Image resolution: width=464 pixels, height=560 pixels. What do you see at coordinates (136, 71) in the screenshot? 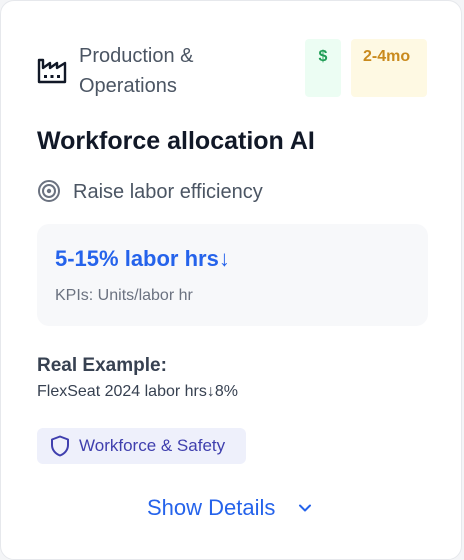
I see `category-label: Production & Operations` at bounding box center [136, 71].